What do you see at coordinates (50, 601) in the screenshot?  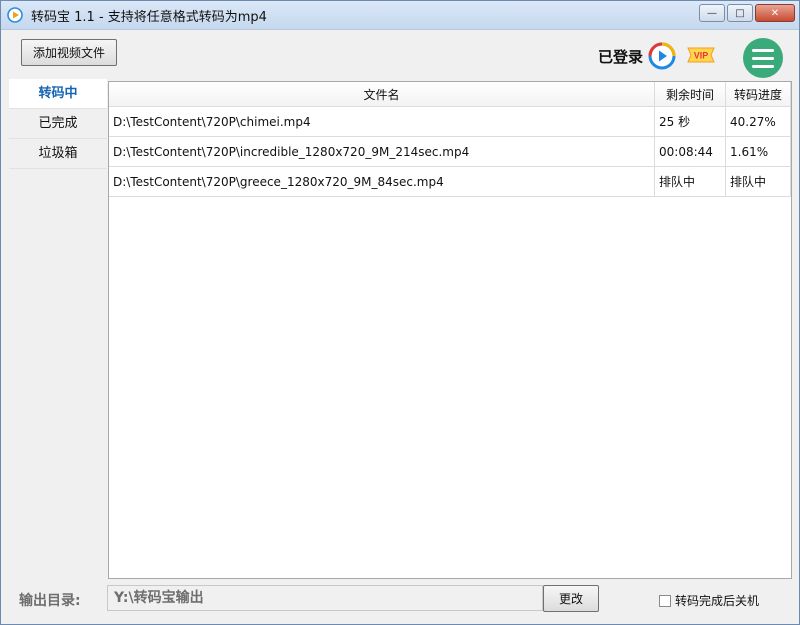 I see `output-dir-label: 输出目录:` at bounding box center [50, 601].